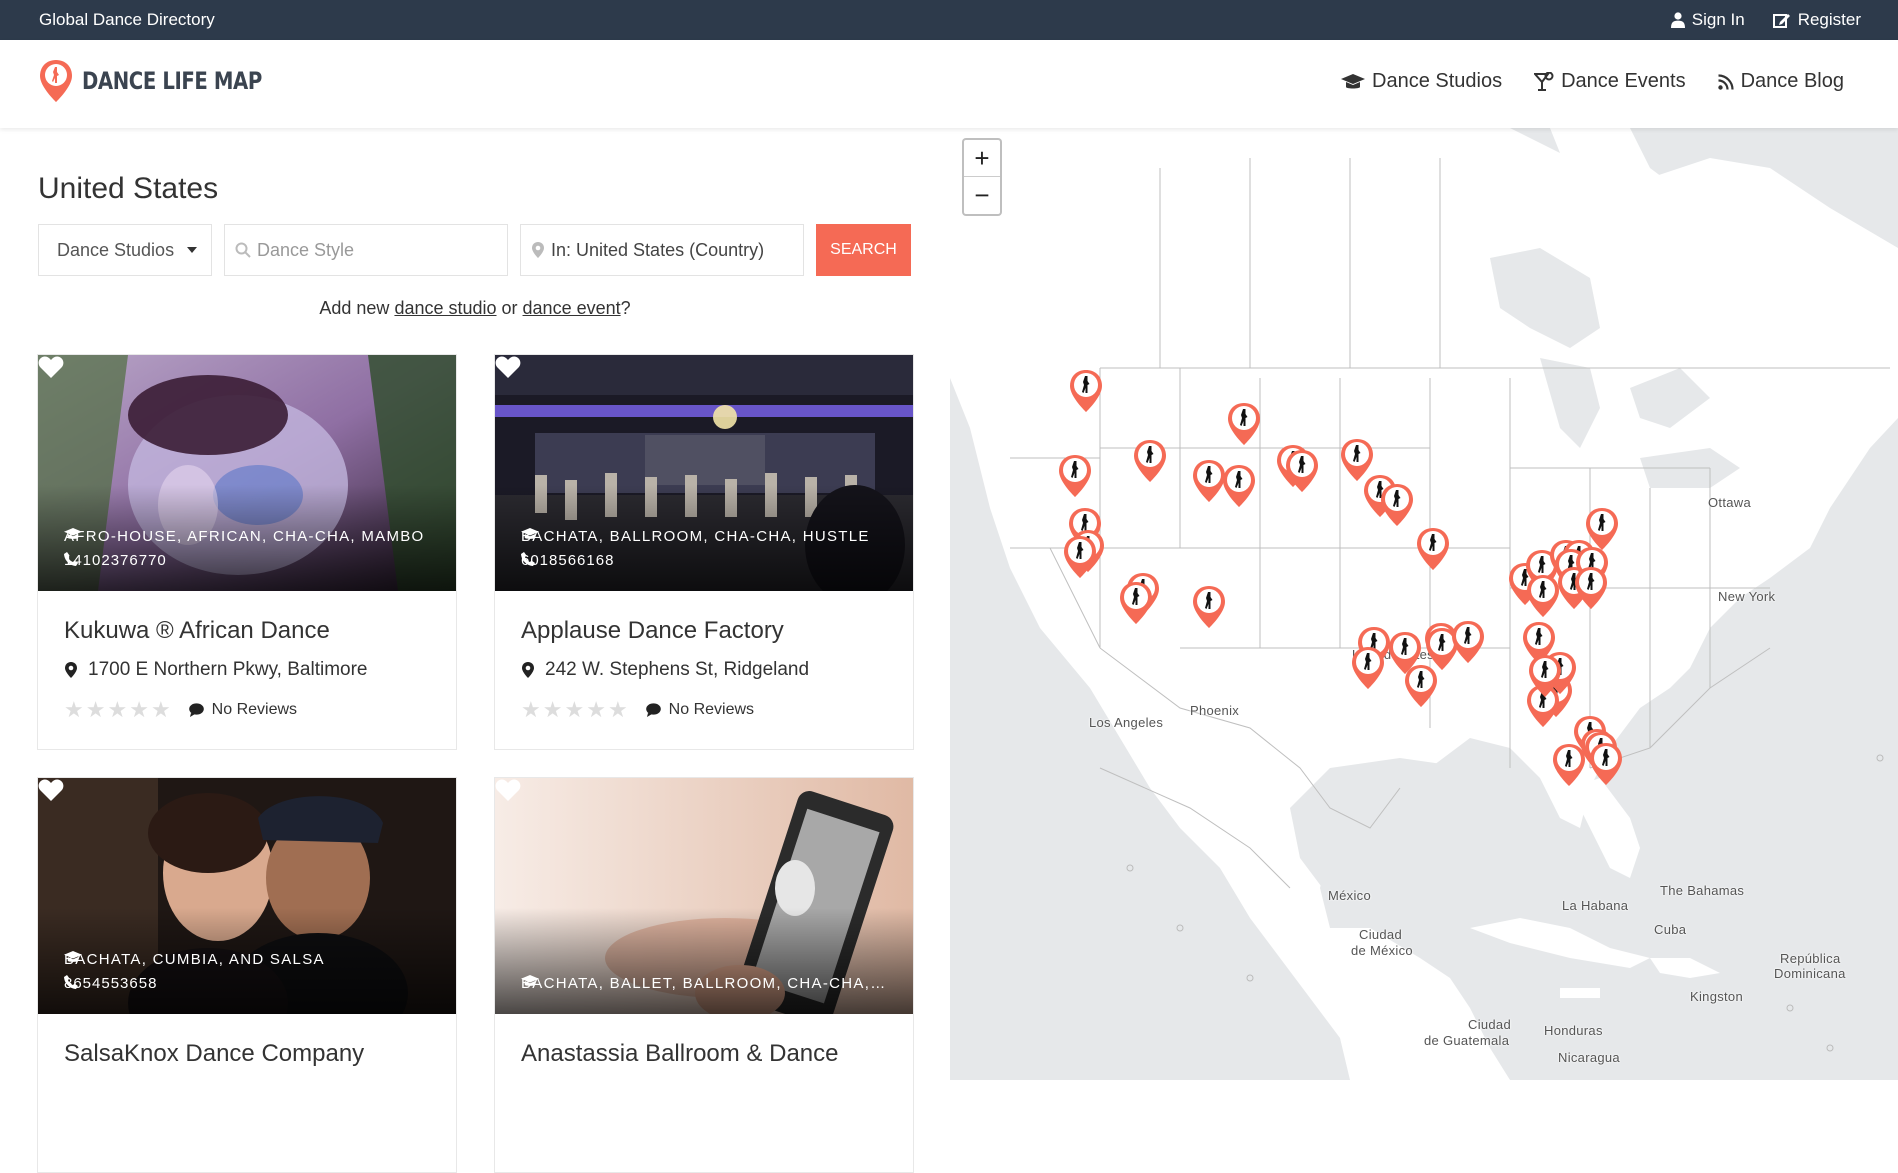 The image size is (1898, 1173). Describe the element at coordinates (1792, 81) in the screenshot. I see `nav-label: Dance Blog` at that location.